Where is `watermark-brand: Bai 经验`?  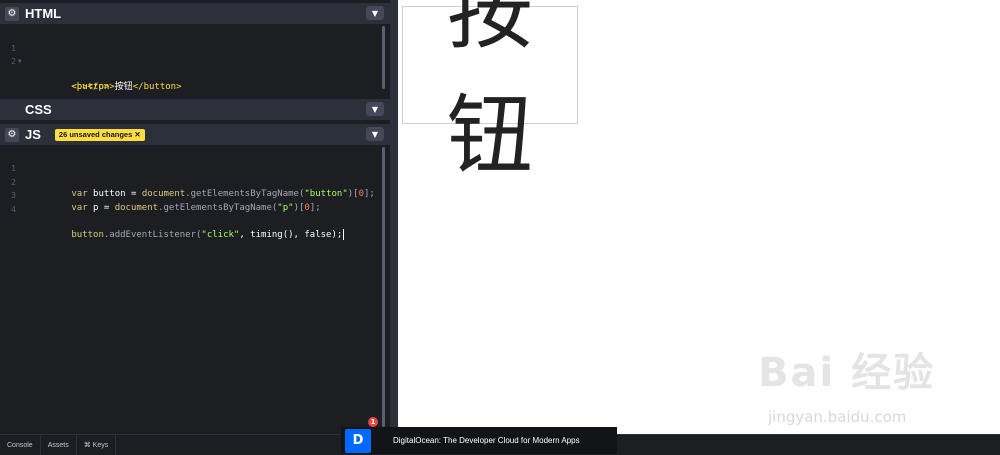 watermark-brand: Bai 经验 is located at coordinates (847, 373).